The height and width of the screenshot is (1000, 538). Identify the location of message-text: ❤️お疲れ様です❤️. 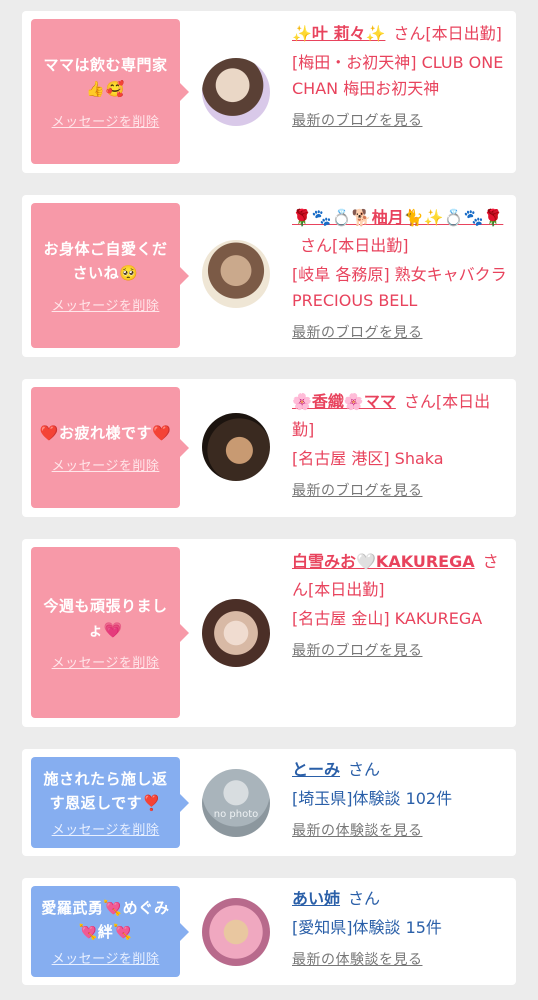
(105, 433).